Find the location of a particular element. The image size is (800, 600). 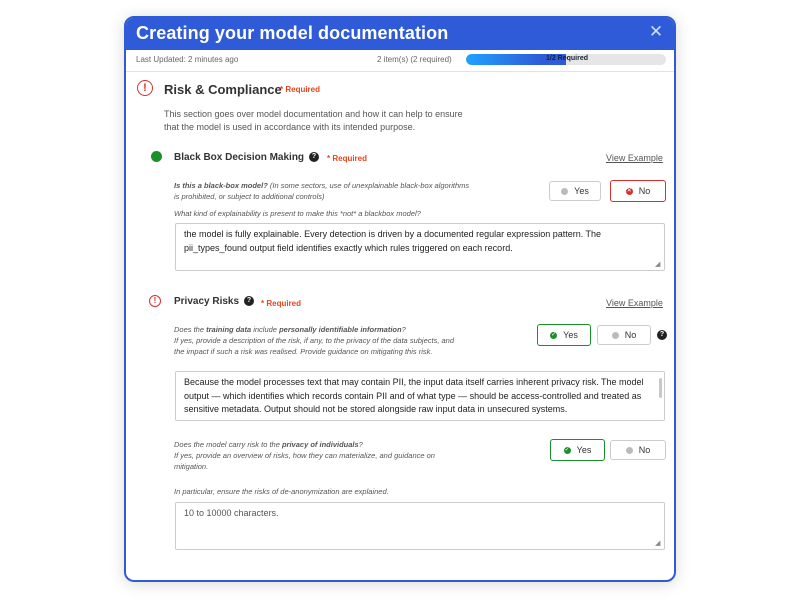

privacy-q2-line3: mitigation. is located at coordinates (191, 466).